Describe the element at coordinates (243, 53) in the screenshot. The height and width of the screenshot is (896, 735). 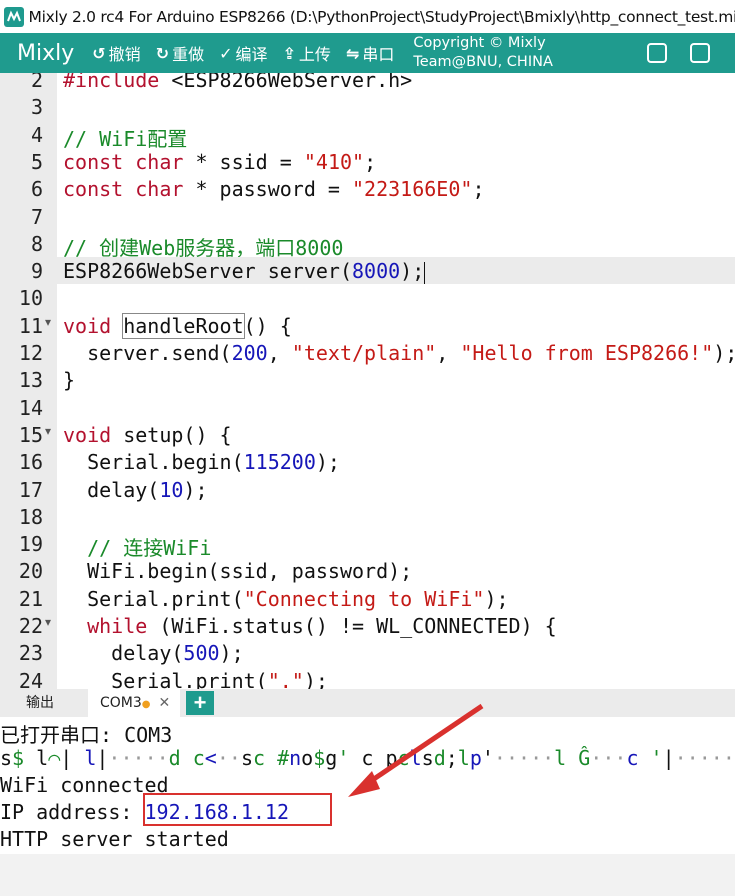
I see `compile-button: ✓ 编译` at that location.